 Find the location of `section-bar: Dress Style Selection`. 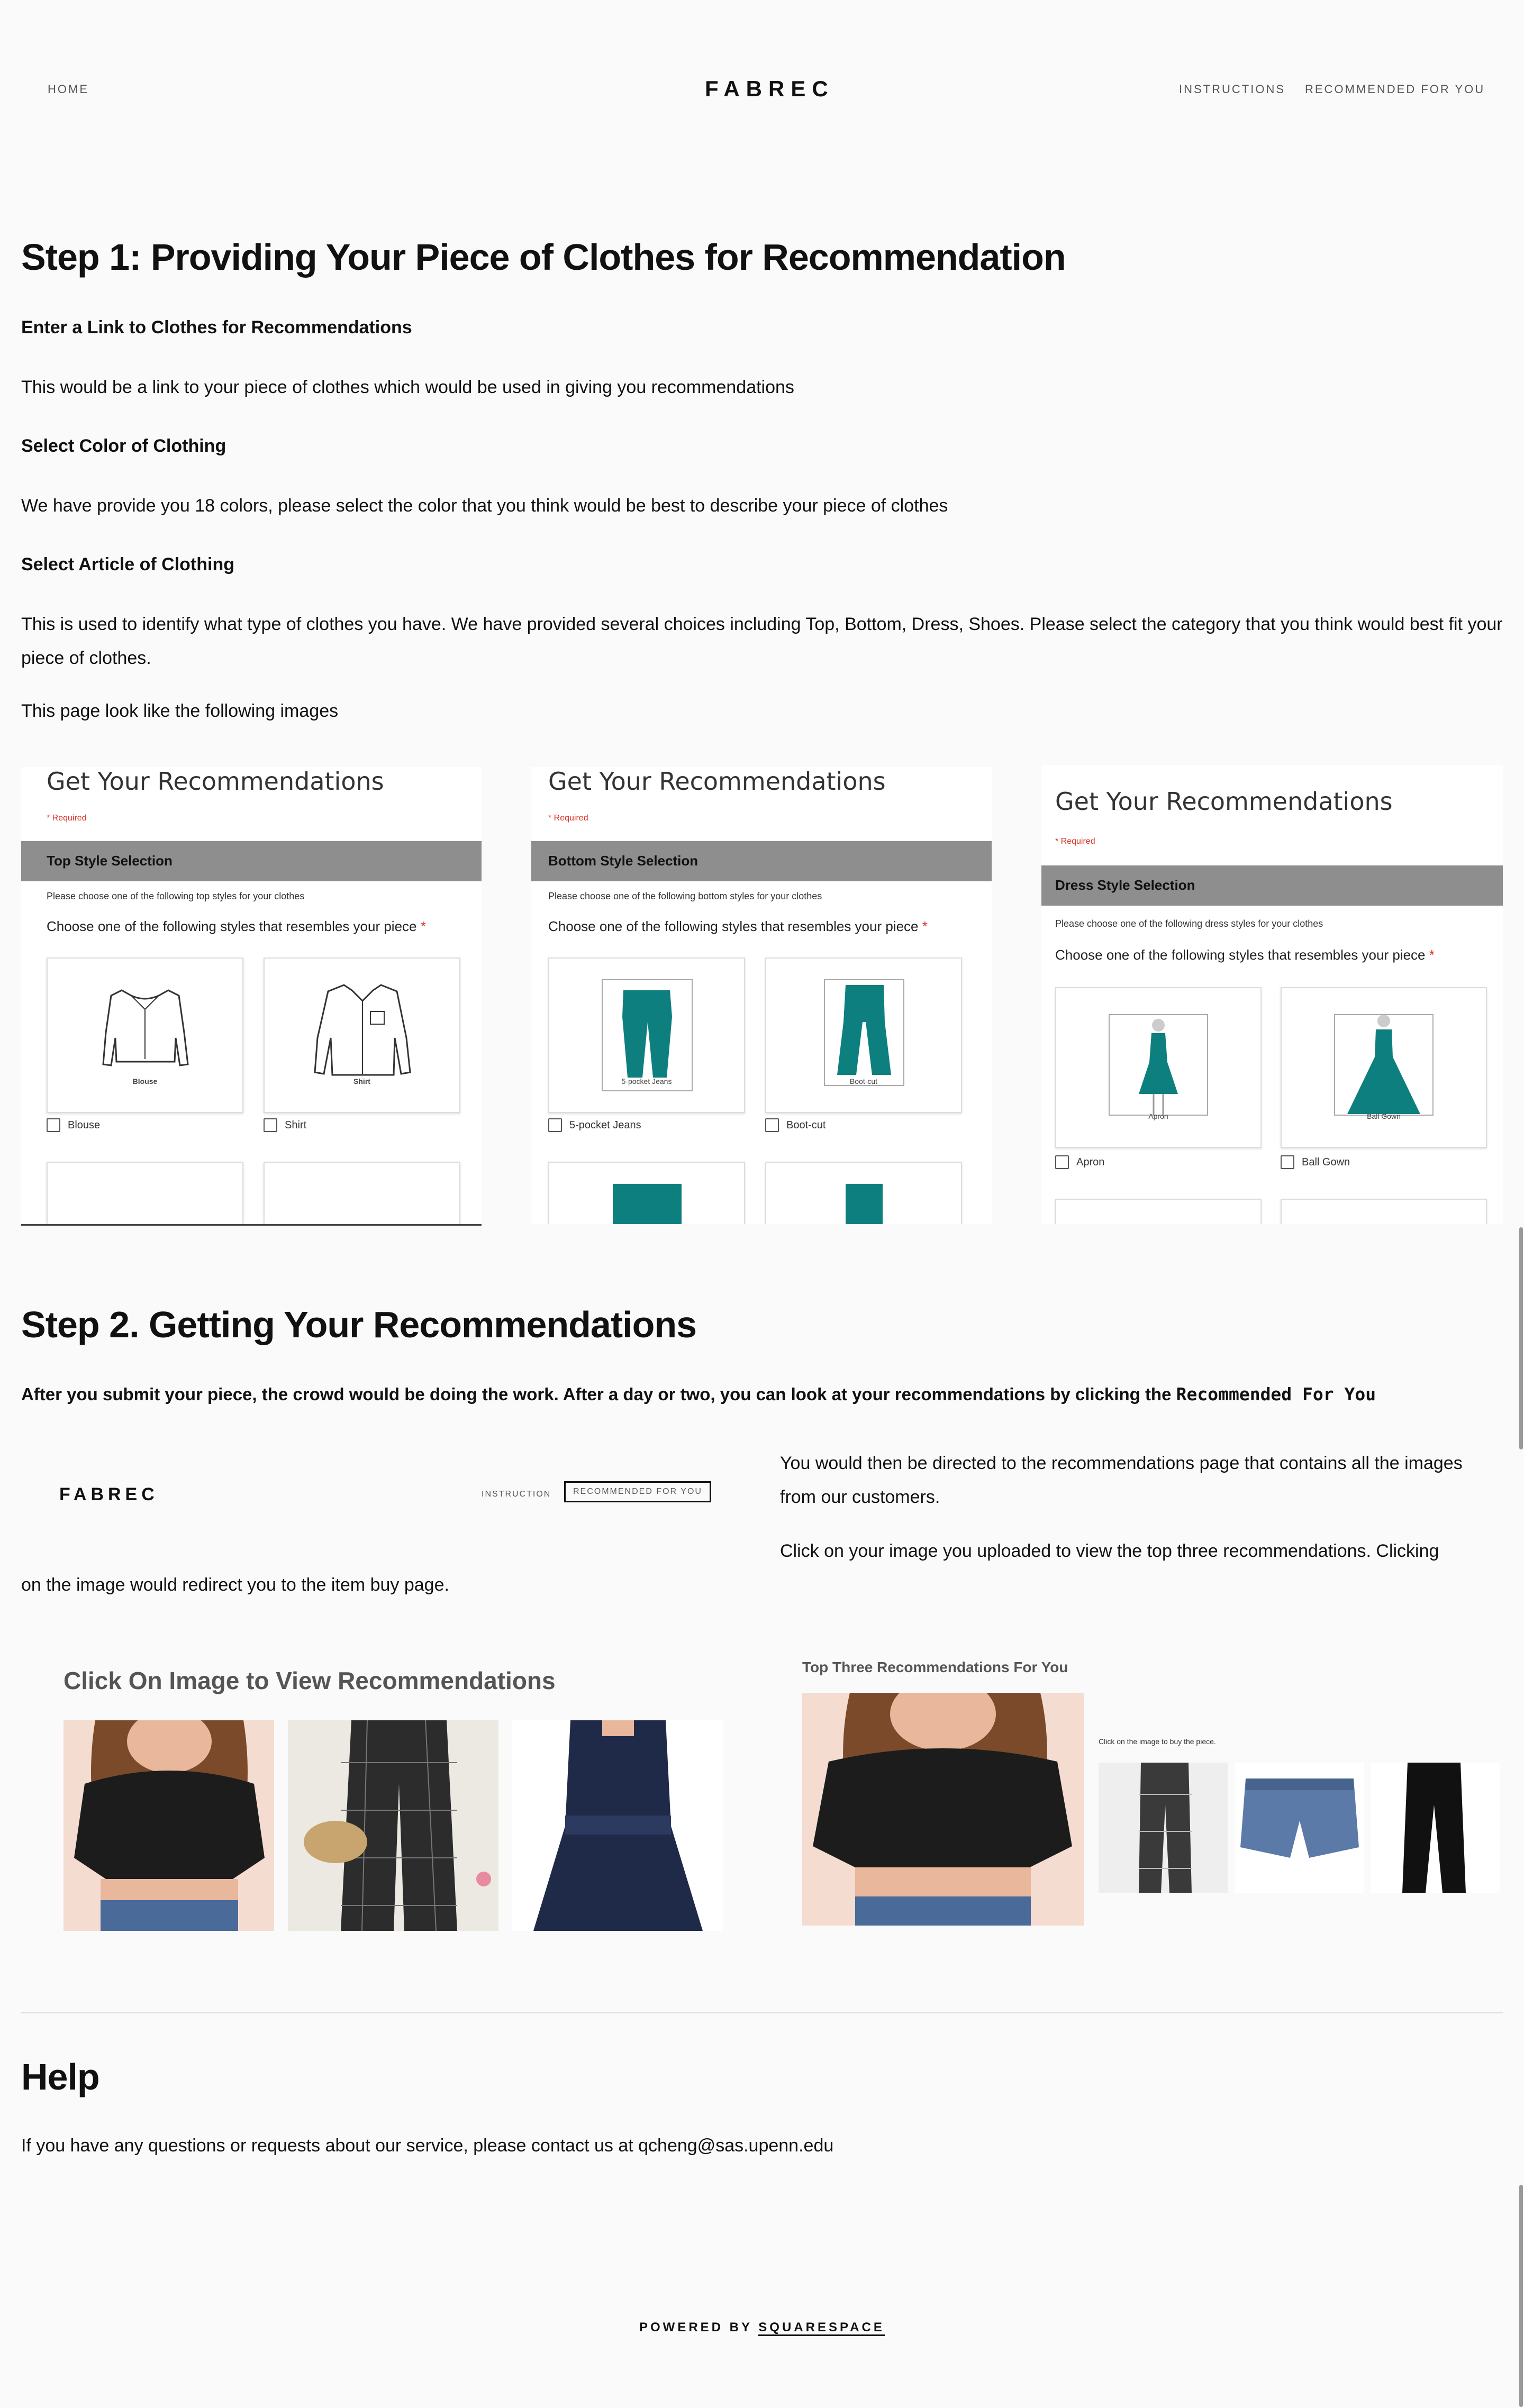

section-bar: Dress Style Selection is located at coordinates (1272, 885).